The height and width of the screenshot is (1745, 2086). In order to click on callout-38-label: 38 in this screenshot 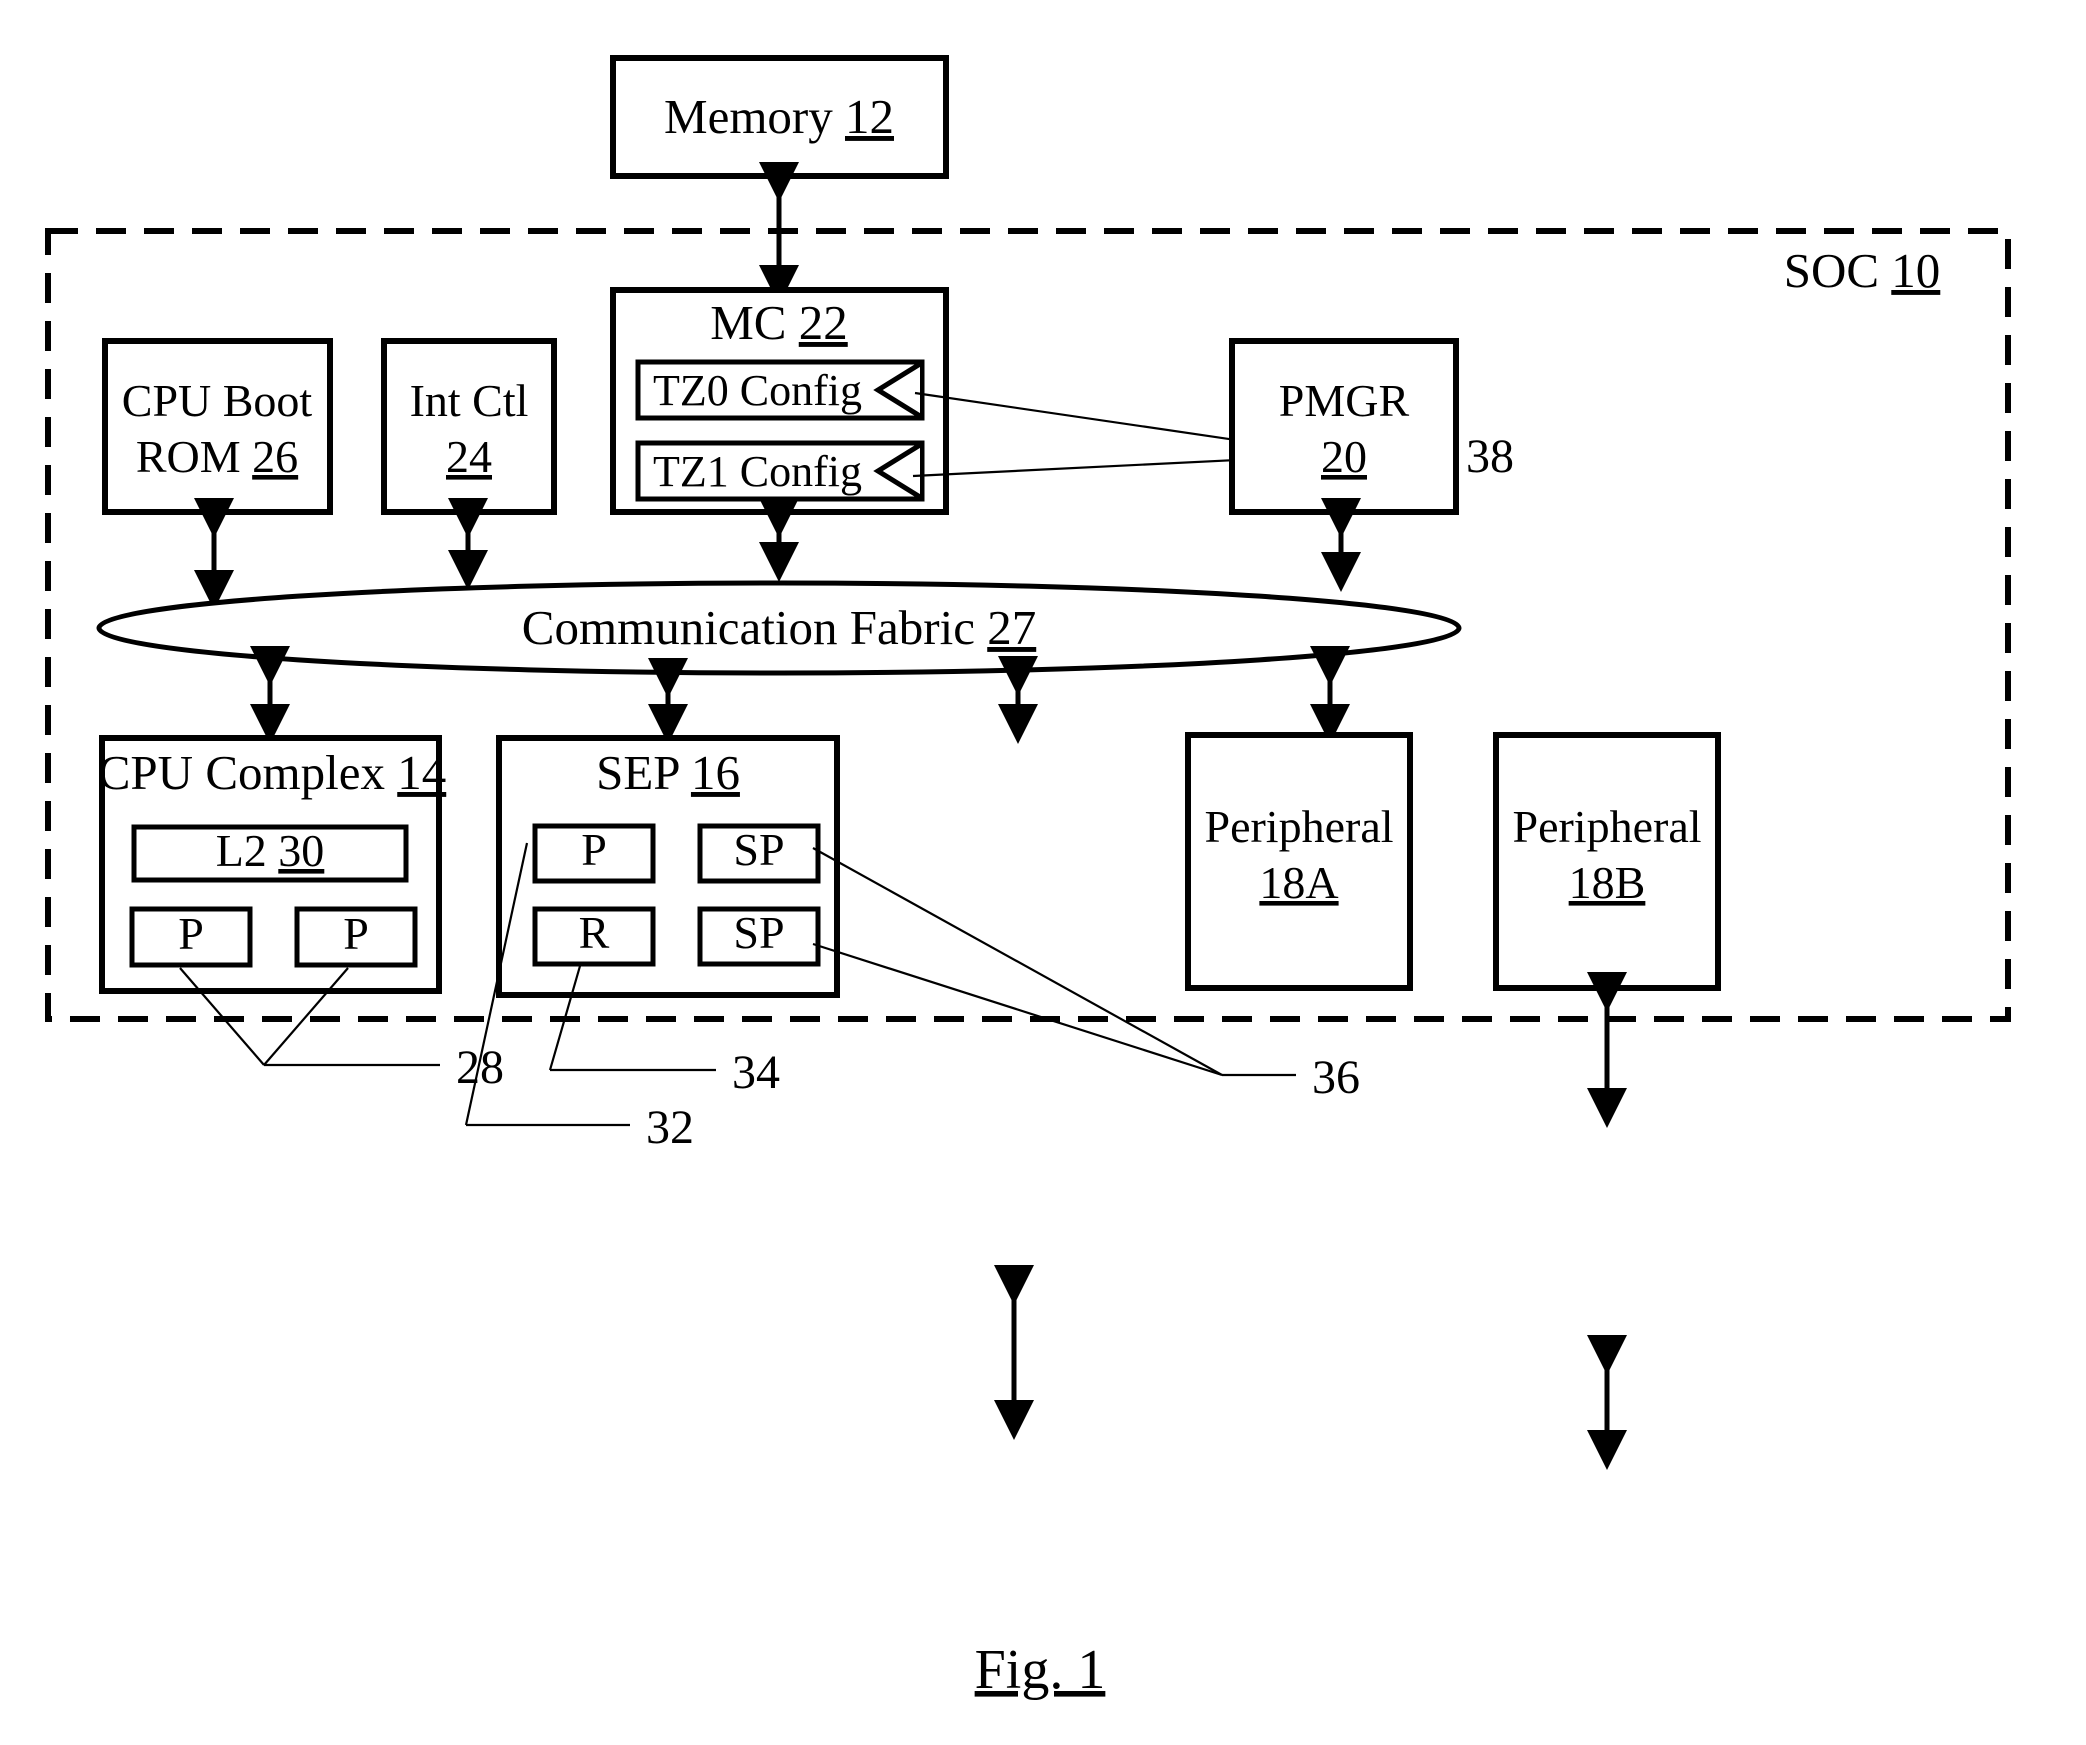, I will do `click(1490, 456)`.